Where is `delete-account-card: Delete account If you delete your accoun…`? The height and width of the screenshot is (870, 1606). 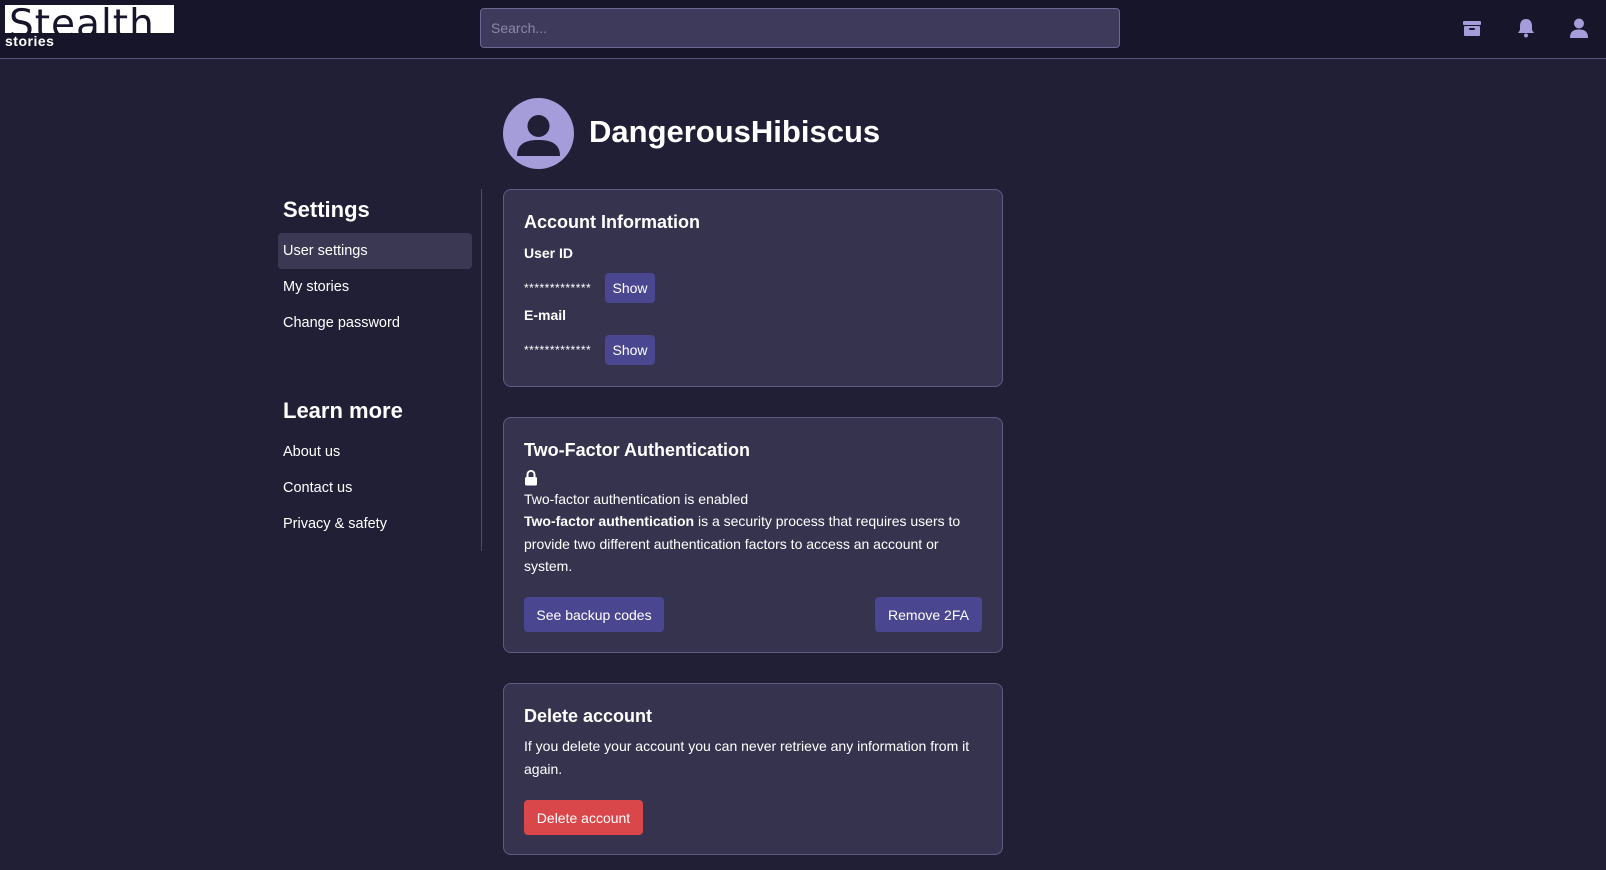 delete-account-card: Delete account If you delete your accoun… is located at coordinates (753, 769).